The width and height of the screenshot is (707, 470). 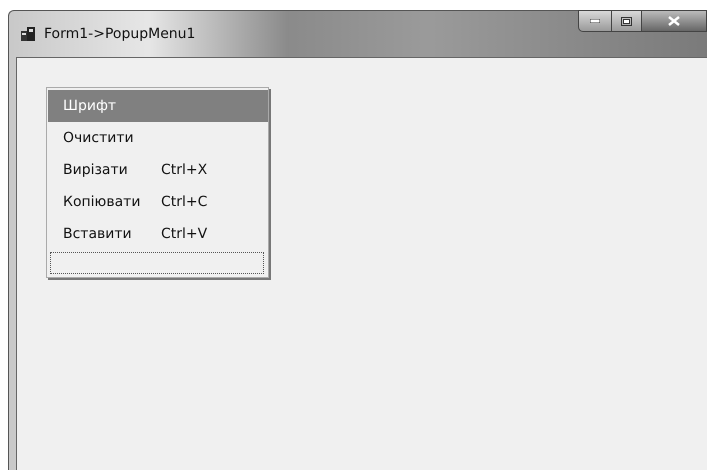 What do you see at coordinates (120, 34) in the screenshot?
I see `window-title: Form1->PopupMenu1` at bounding box center [120, 34].